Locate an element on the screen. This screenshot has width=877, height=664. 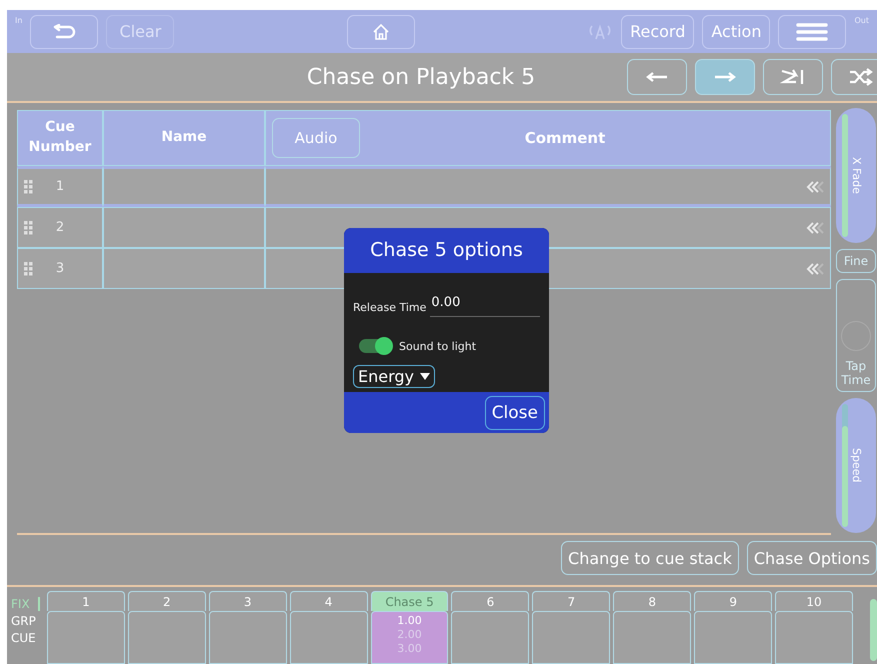
dialog-title: Chase 5 options is located at coordinates (446, 250).